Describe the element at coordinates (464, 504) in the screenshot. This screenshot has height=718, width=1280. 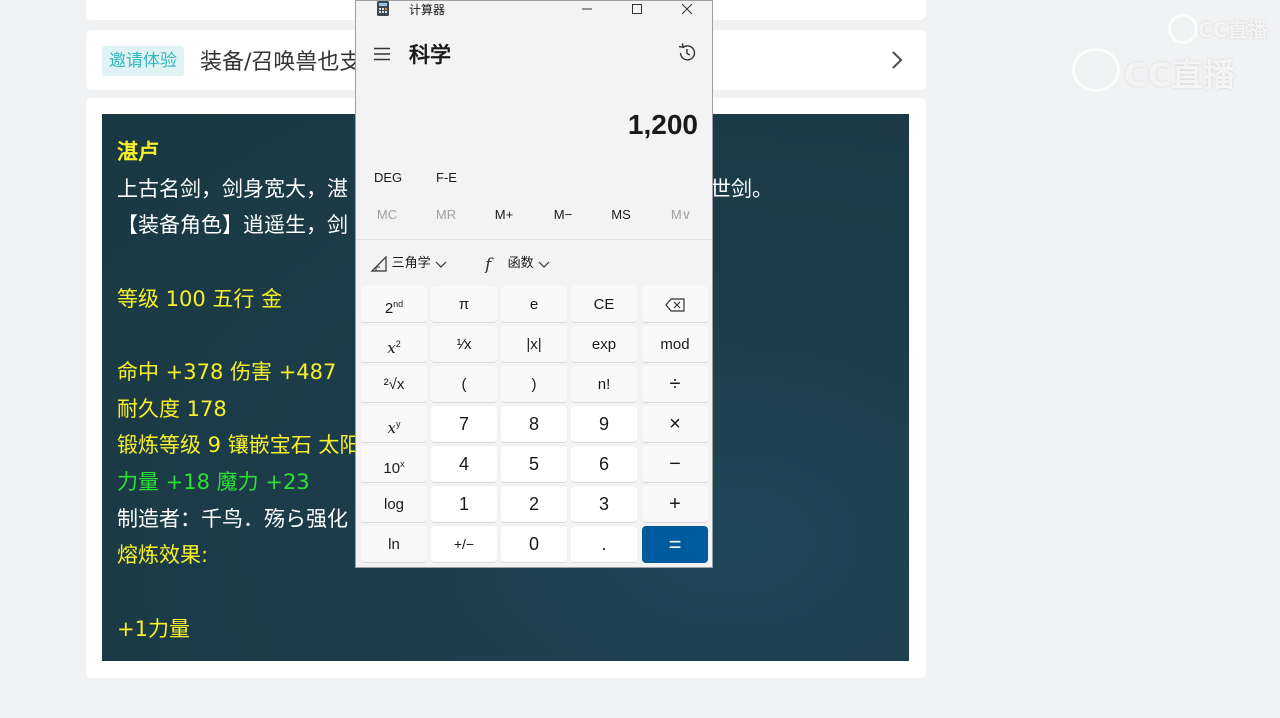
I see `digit-1-button: 1` at that location.